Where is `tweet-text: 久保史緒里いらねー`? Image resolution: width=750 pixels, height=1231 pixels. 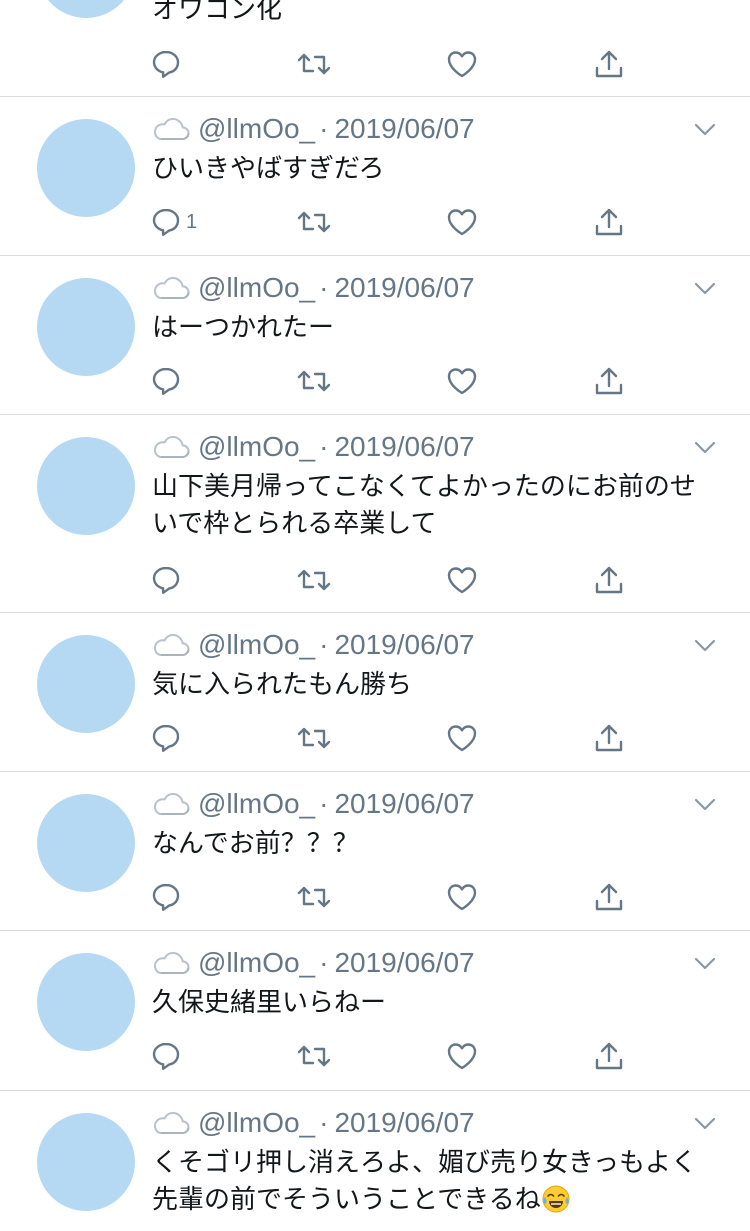
tweet-text: 久保史緒里いらねー is located at coordinates (432, 1003).